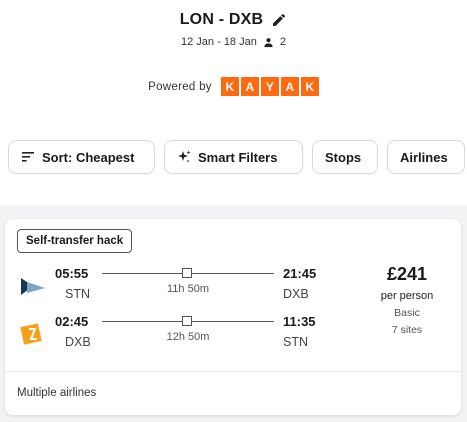 The image size is (467, 422). I want to click on kayak-logo-letter: Y, so click(269, 86).